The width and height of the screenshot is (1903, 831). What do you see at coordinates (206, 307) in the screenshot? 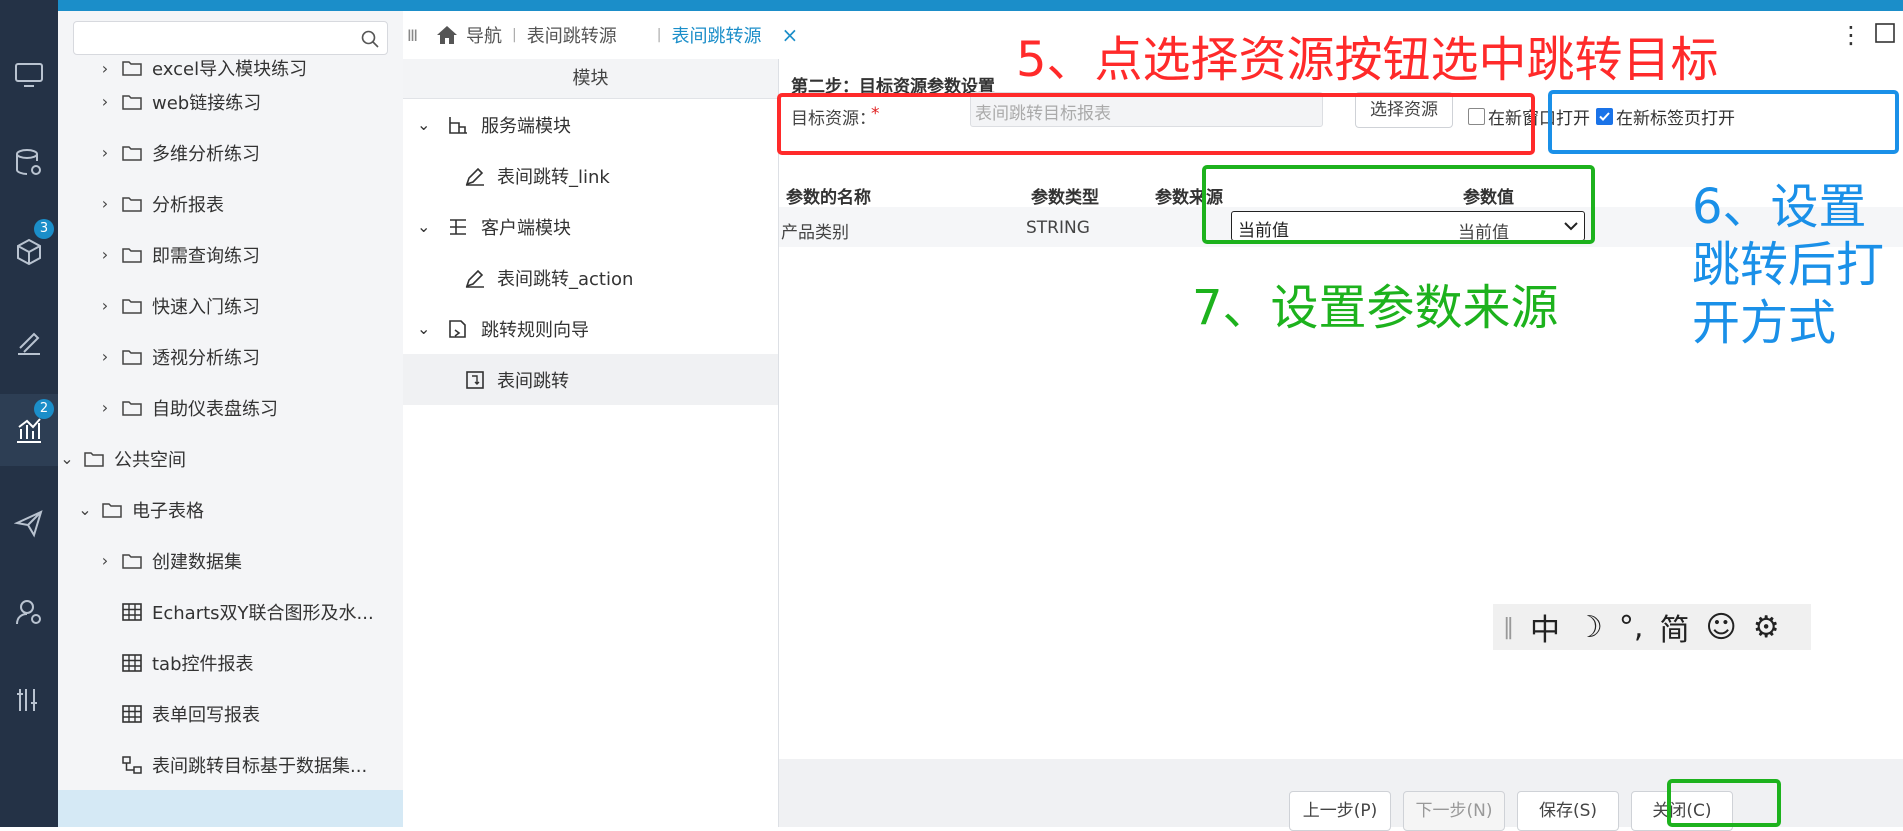
I see `tree-item-label: 快速入门练习` at bounding box center [206, 307].